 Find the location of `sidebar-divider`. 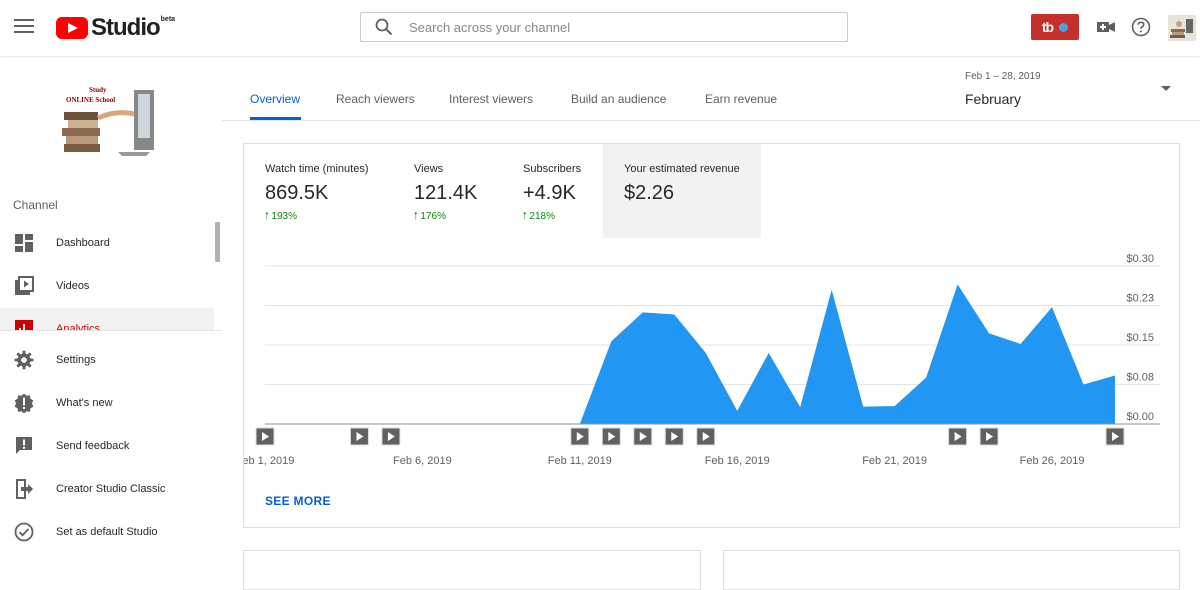

sidebar-divider is located at coordinates (111, 330).